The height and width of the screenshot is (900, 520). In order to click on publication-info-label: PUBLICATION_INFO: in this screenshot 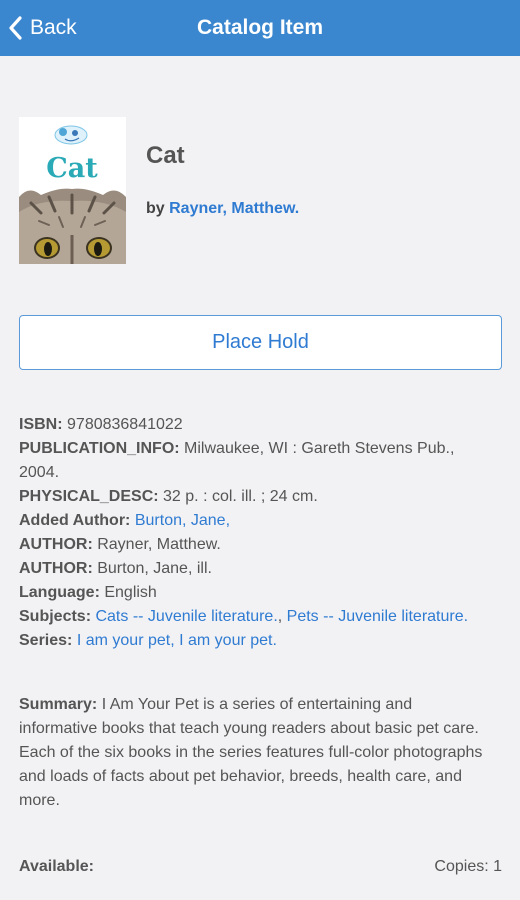, I will do `click(99, 448)`.